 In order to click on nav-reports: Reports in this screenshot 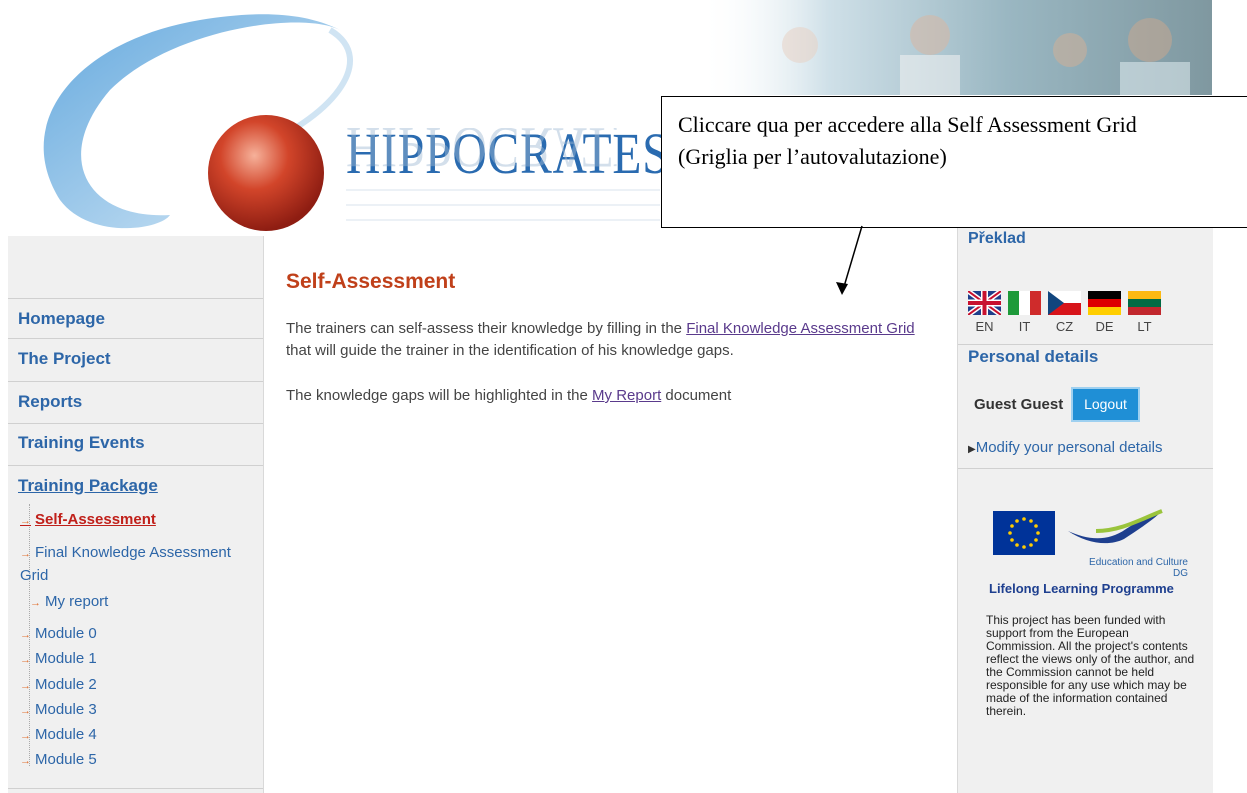, I will do `click(138, 402)`.